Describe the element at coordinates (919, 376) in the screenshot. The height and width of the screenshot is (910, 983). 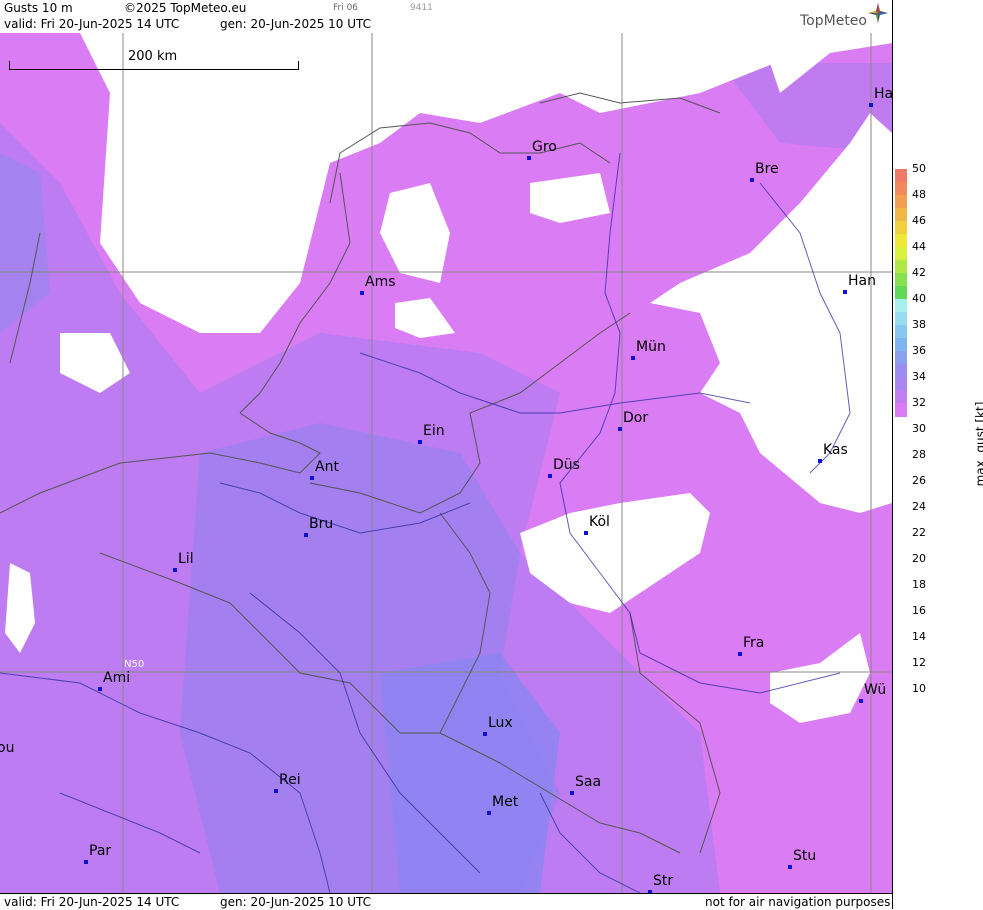
I see `legend-tick-label: 34` at that location.